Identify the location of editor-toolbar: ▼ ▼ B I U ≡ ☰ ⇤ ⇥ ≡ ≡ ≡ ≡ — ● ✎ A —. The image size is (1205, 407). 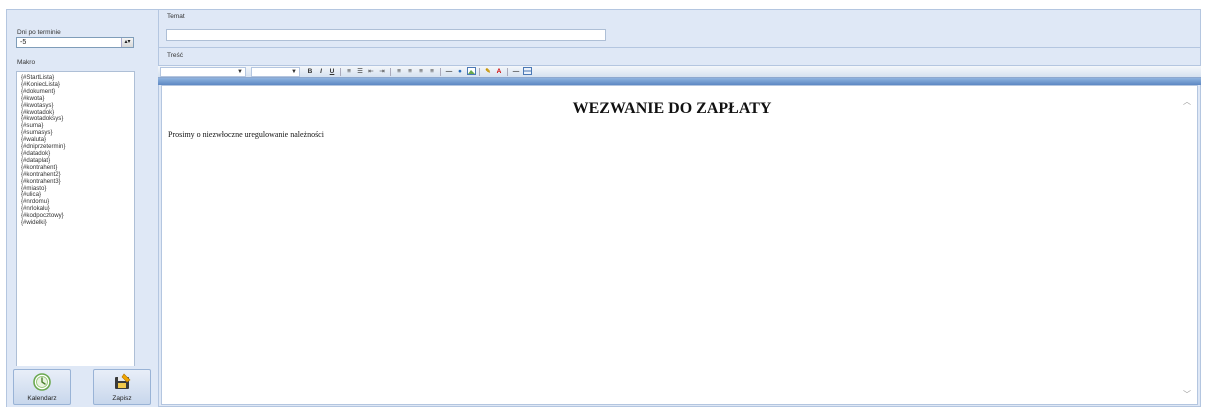
(679, 71).